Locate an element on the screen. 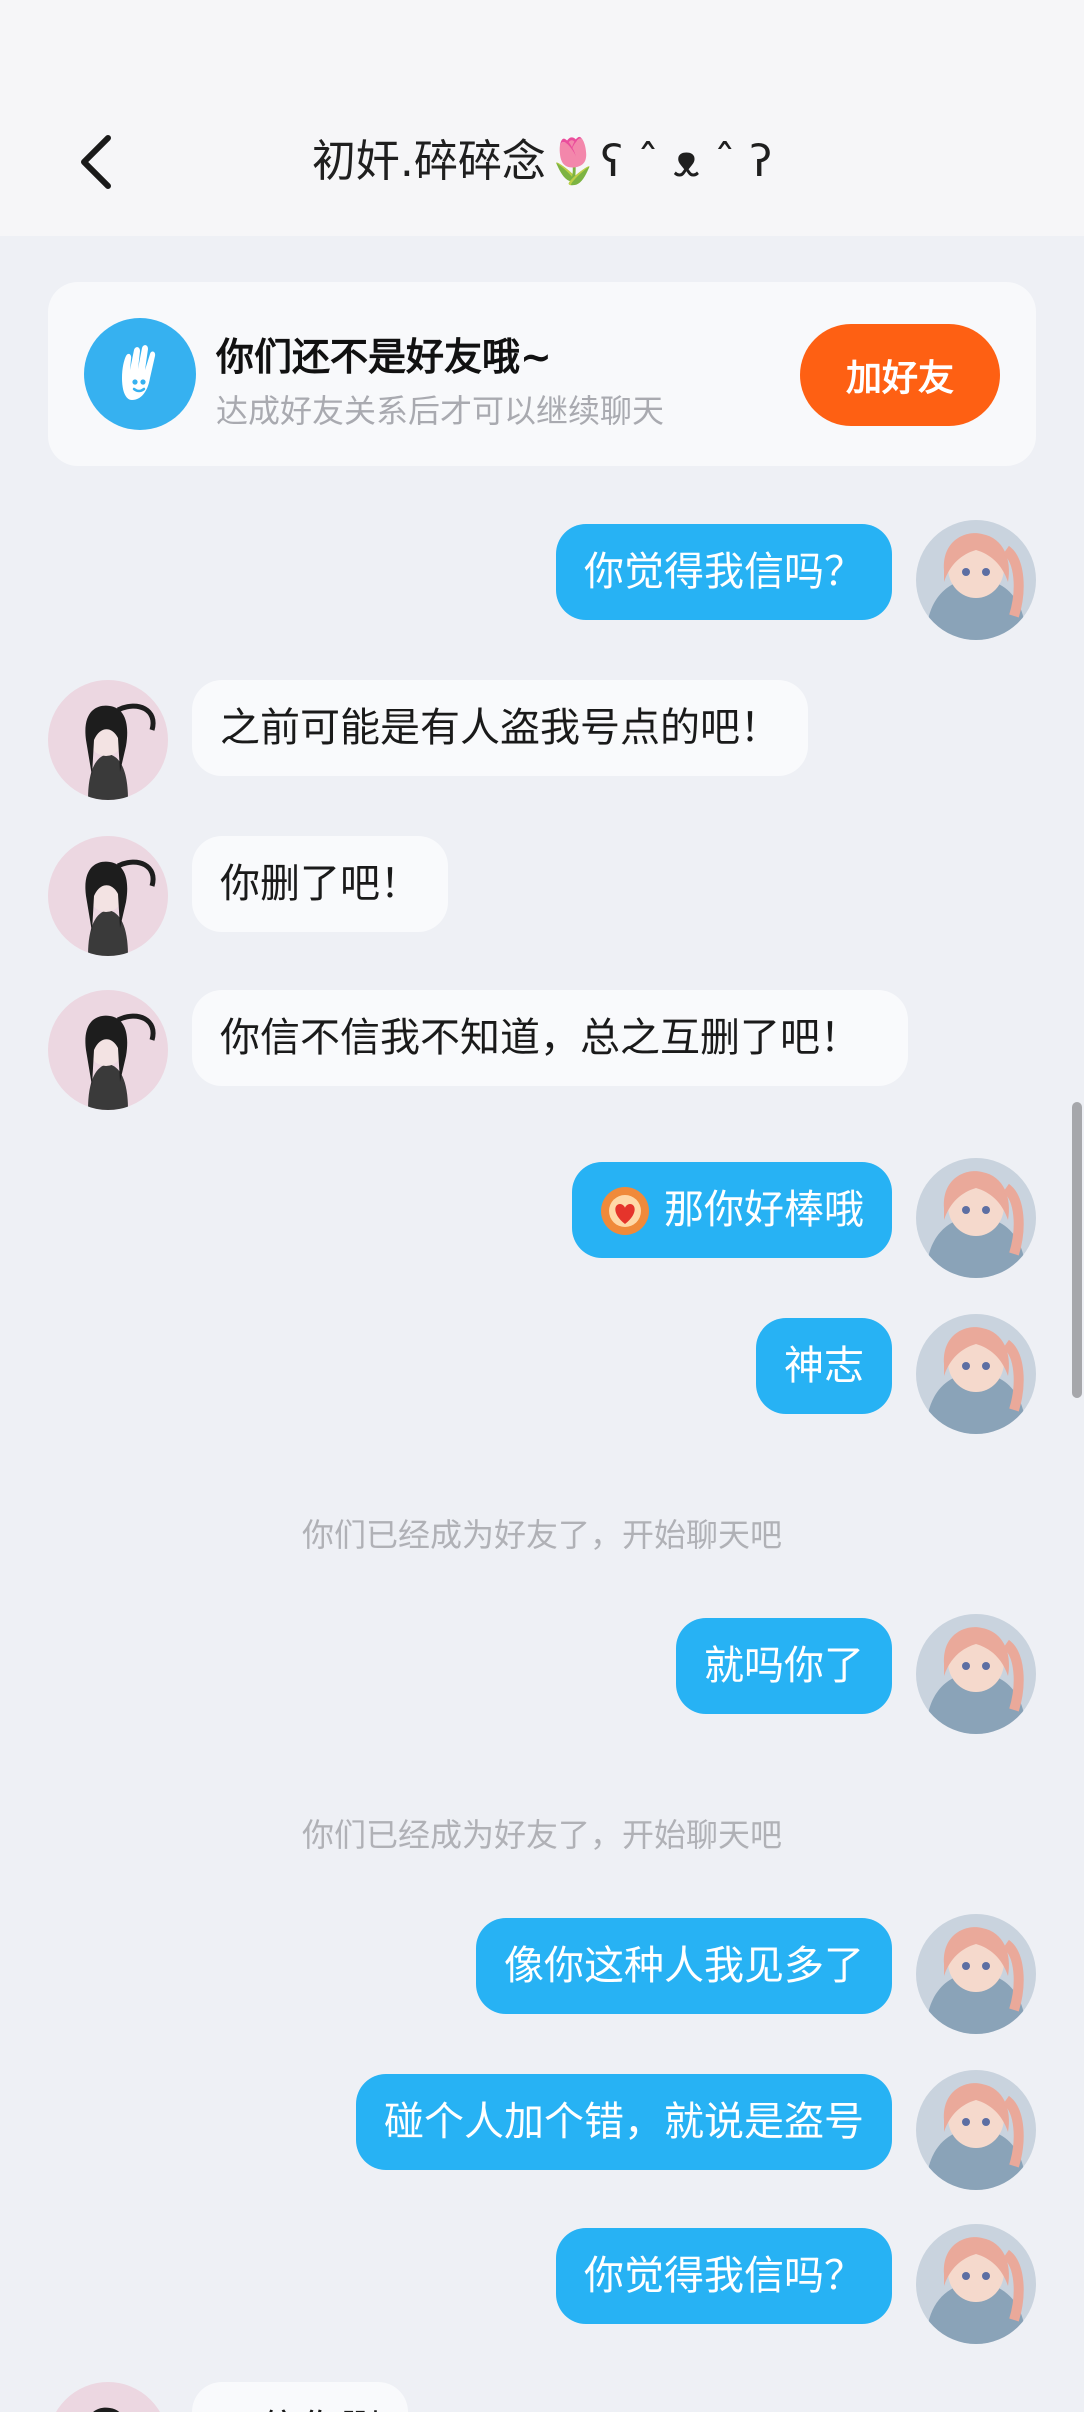 The height and width of the screenshot is (2412, 1084). add-friend-button: 加好友 is located at coordinates (900, 375).